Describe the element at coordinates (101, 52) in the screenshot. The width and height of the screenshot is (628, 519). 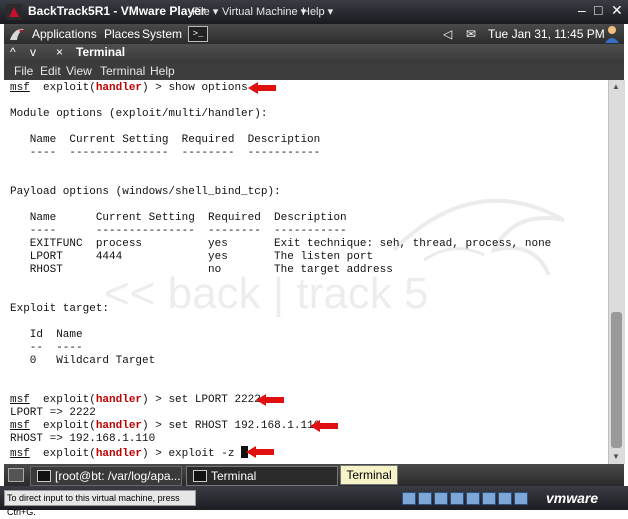
I see `terminal-title: Terminal` at that location.